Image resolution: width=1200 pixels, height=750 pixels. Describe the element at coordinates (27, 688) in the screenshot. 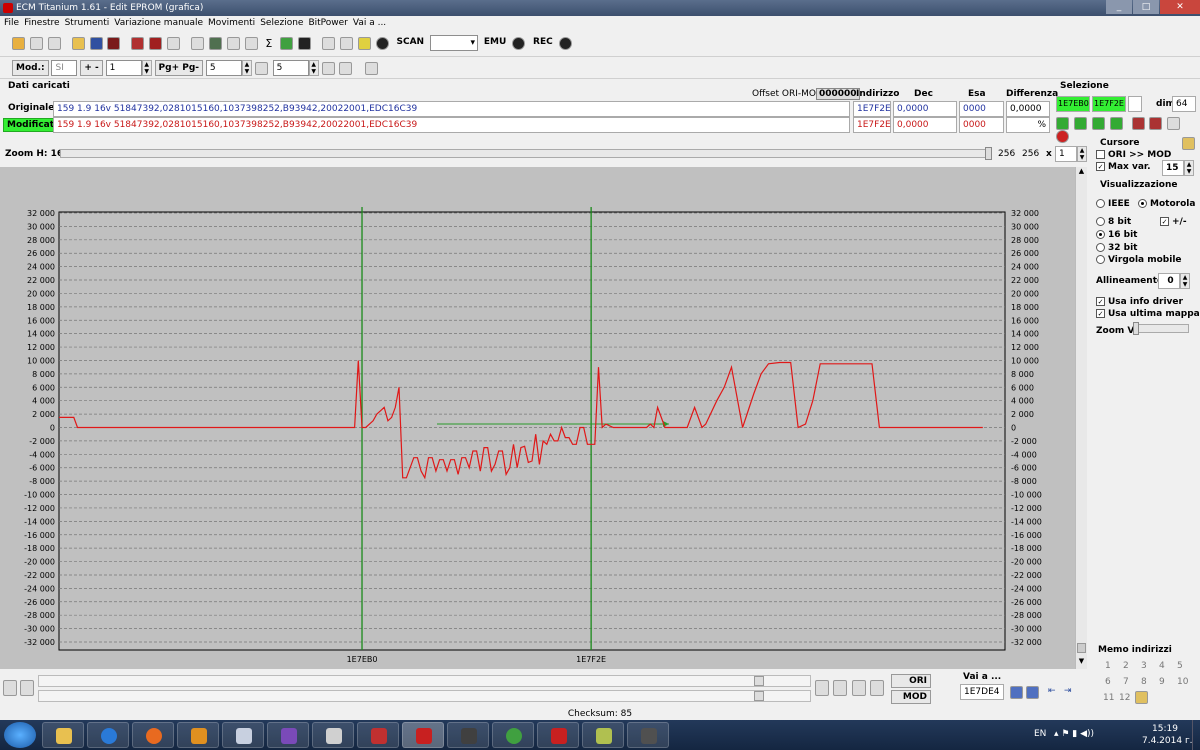

I see `prev-icon` at that location.